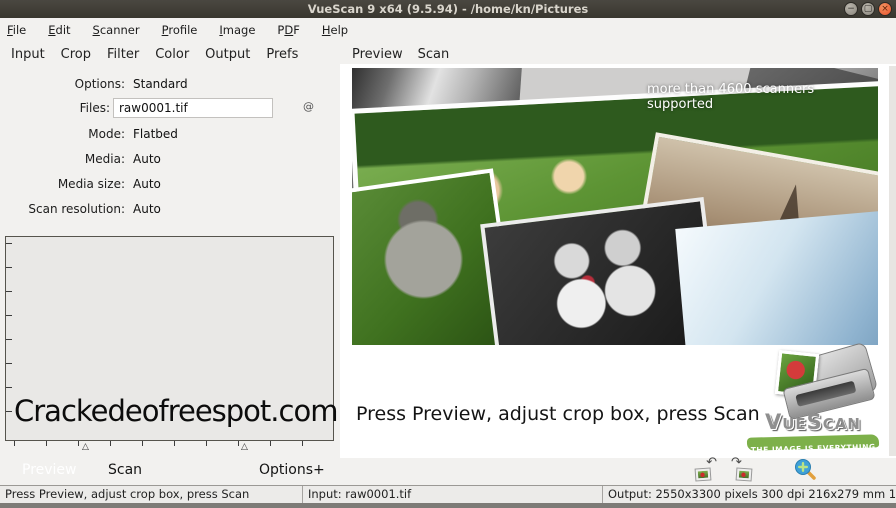 The height and width of the screenshot is (508, 896). Describe the element at coordinates (813, 444) in the screenshot. I see `logo-tagline-band: THE IMAGE IS EVERYTHING` at that location.